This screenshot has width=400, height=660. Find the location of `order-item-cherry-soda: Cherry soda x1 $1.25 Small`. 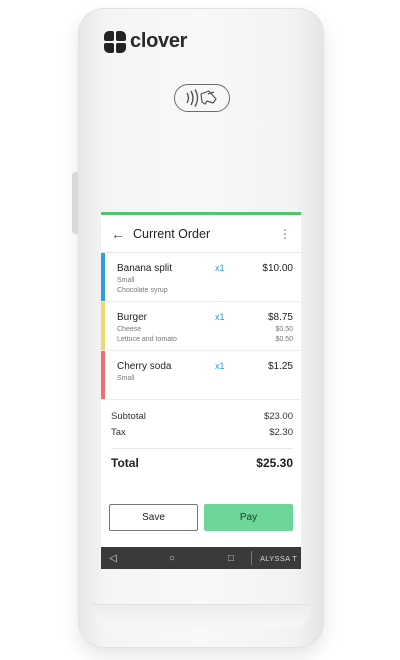

order-item-cherry-soda: Cherry soda x1 $1.25 Small is located at coordinates (201, 375).